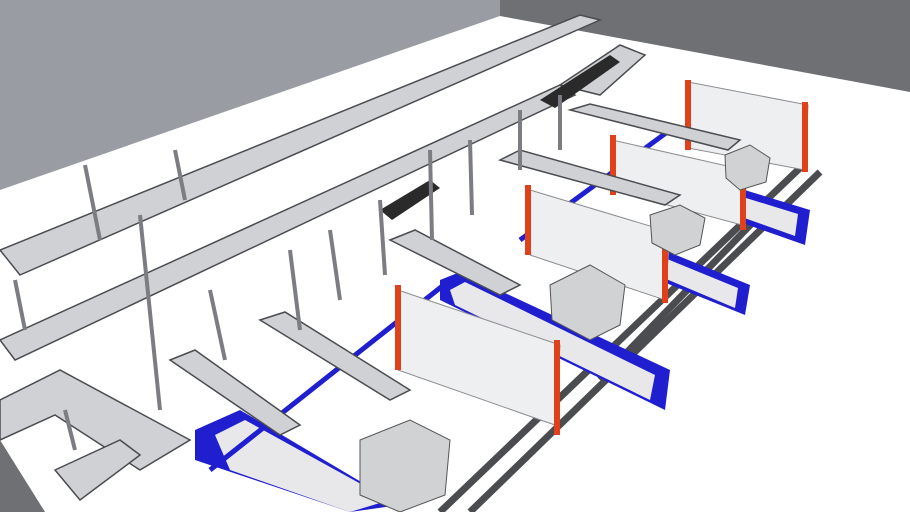 This screenshot has width=910, height=512. Describe the element at coordinates (22, 476) in the screenshot. I see `bottom-left-wall` at that location.